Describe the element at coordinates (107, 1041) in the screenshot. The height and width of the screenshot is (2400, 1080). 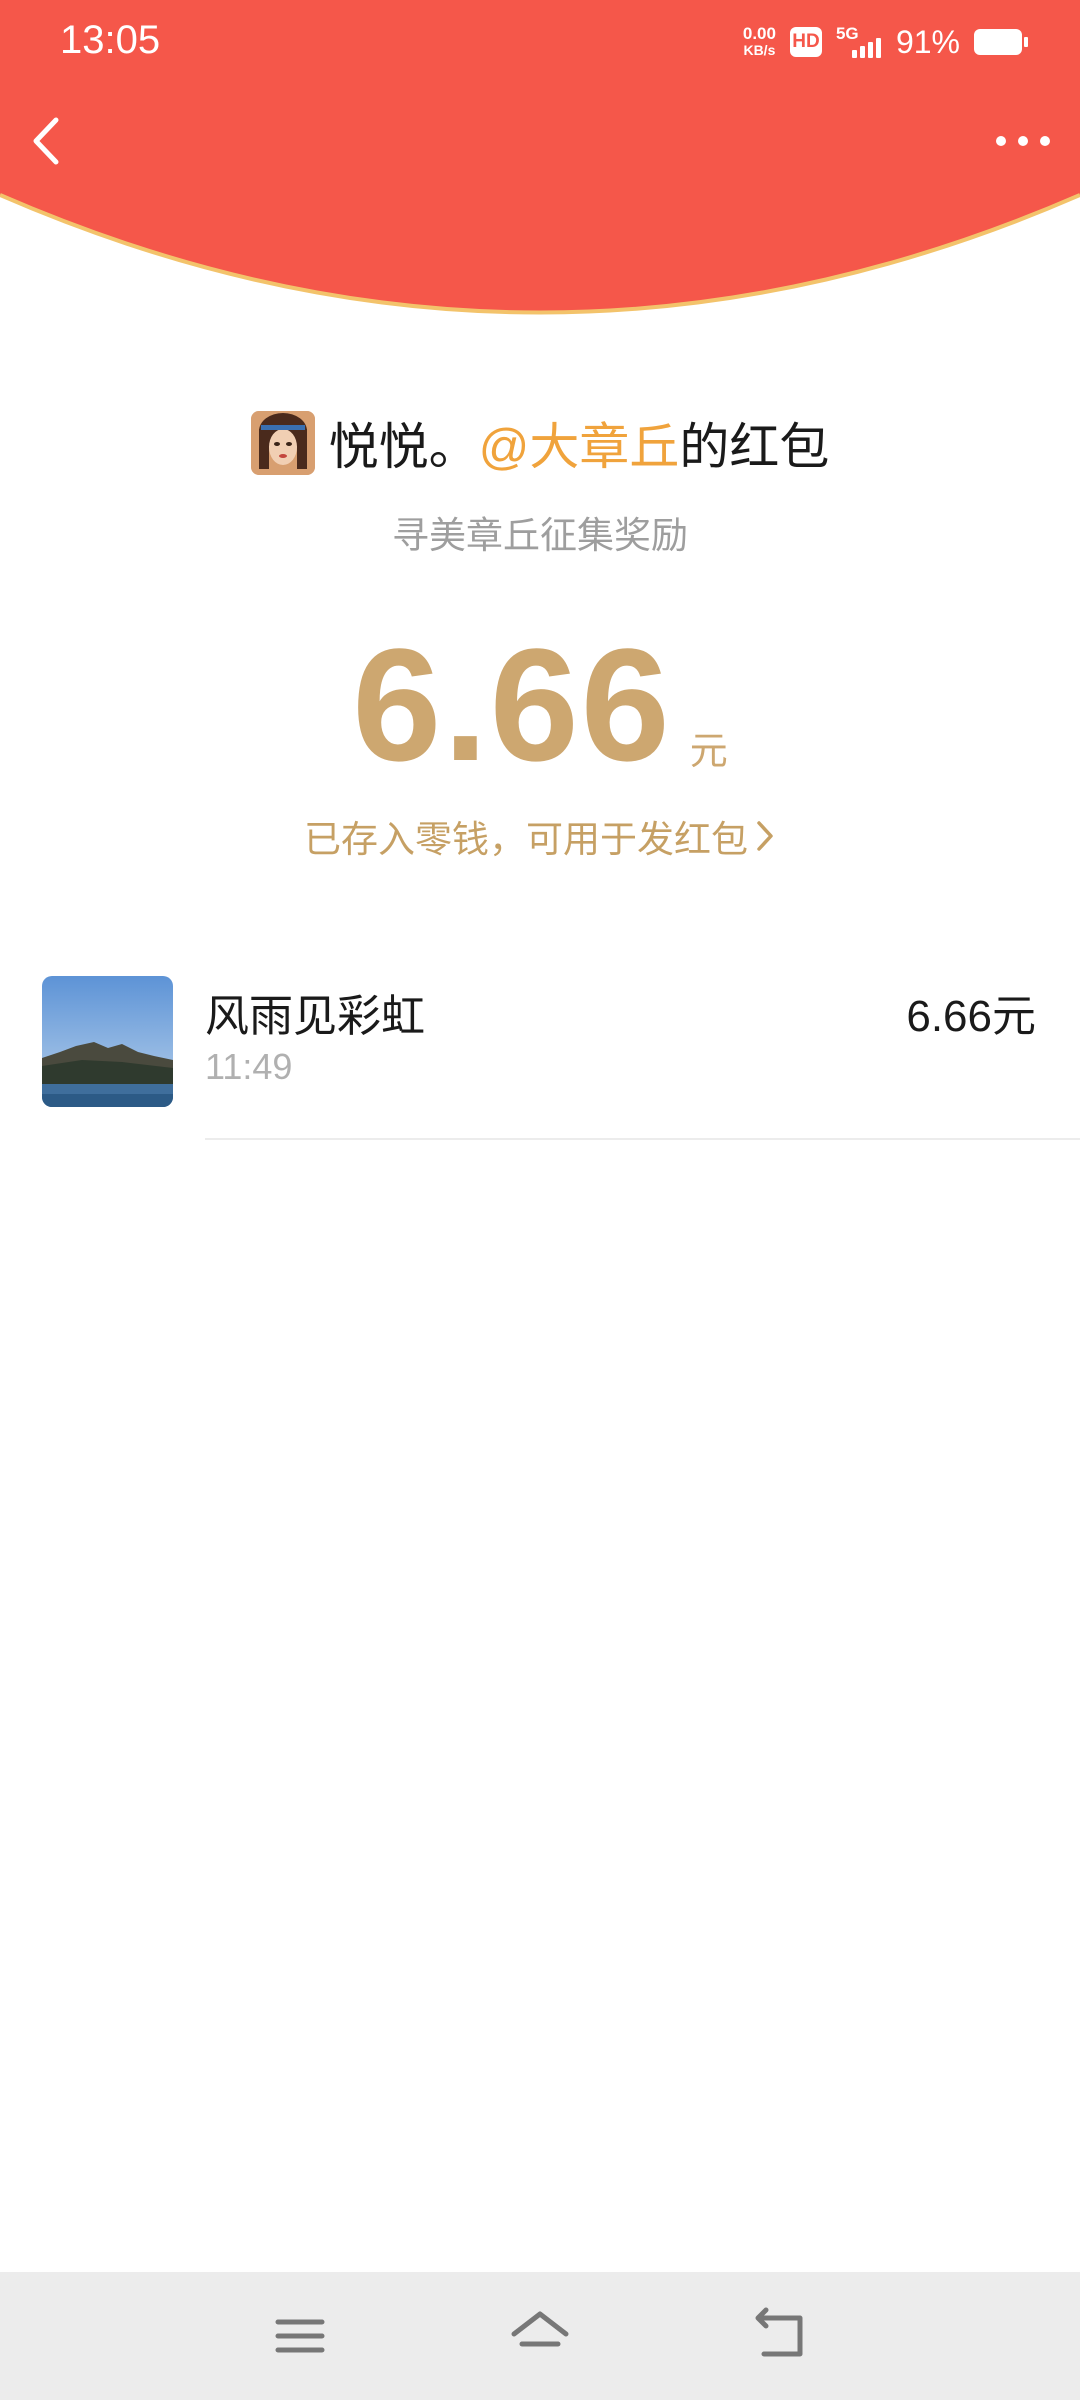
I see `record-avatar` at that location.